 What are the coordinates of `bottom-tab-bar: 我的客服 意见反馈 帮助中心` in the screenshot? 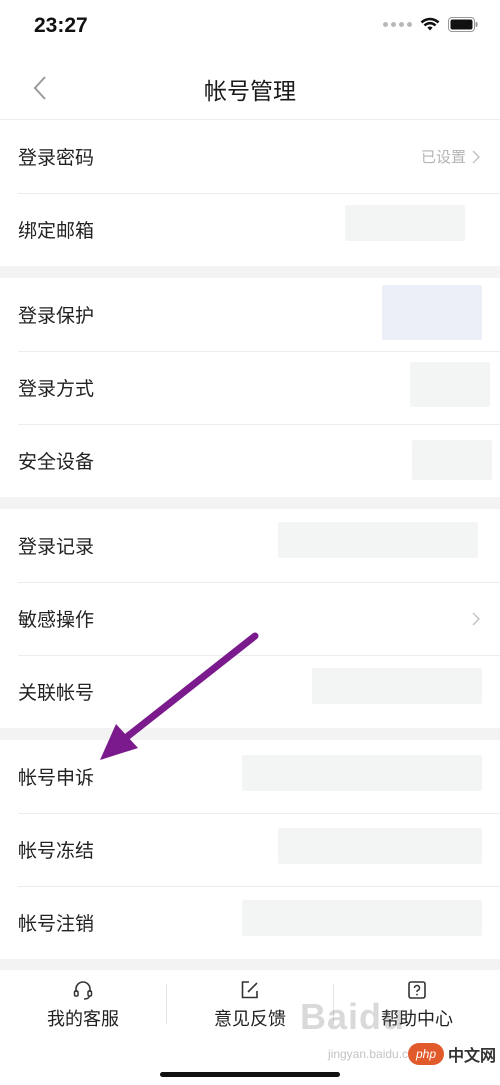 It's located at (250, 1027).